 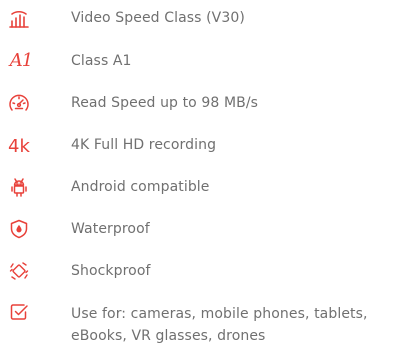 What do you see at coordinates (19, 19) in the screenshot?
I see `video-speed-icon` at bounding box center [19, 19].